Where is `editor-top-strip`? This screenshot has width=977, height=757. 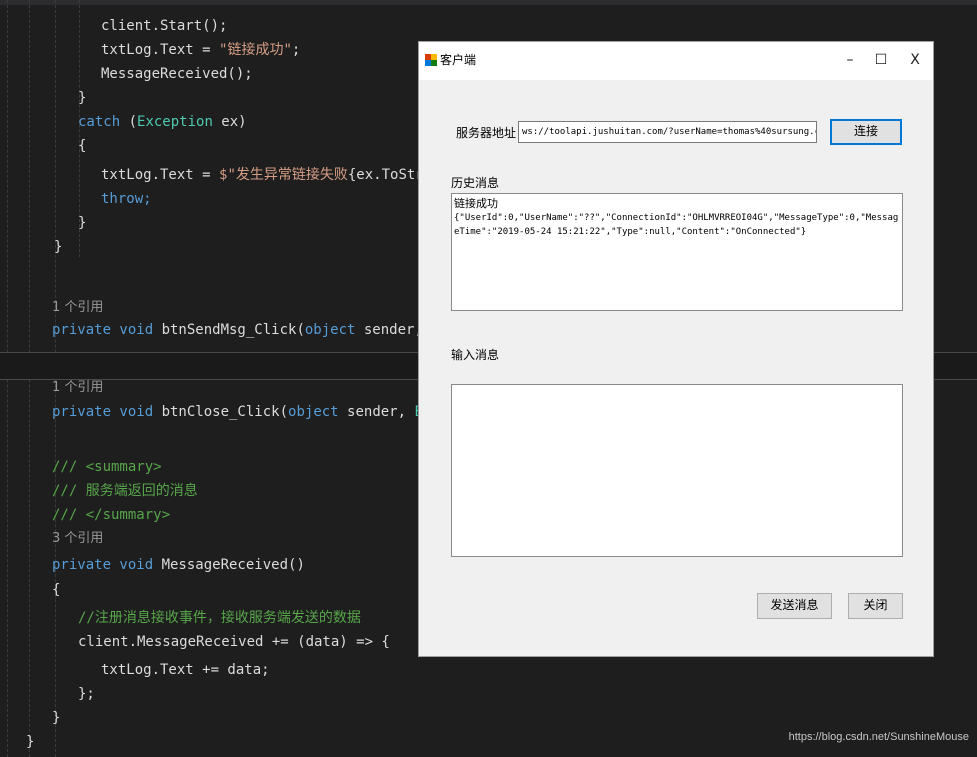
editor-top-strip is located at coordinates (488, 2).